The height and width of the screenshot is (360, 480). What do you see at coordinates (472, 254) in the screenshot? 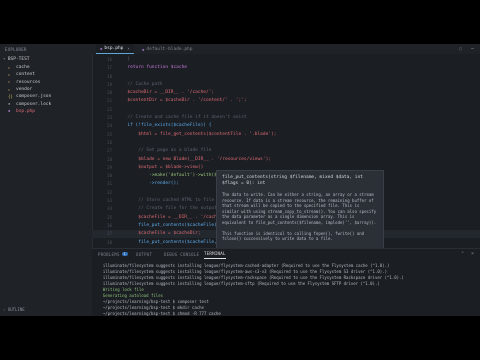
I see `close-panel-icon: ×` at bounding box center [472, 254].